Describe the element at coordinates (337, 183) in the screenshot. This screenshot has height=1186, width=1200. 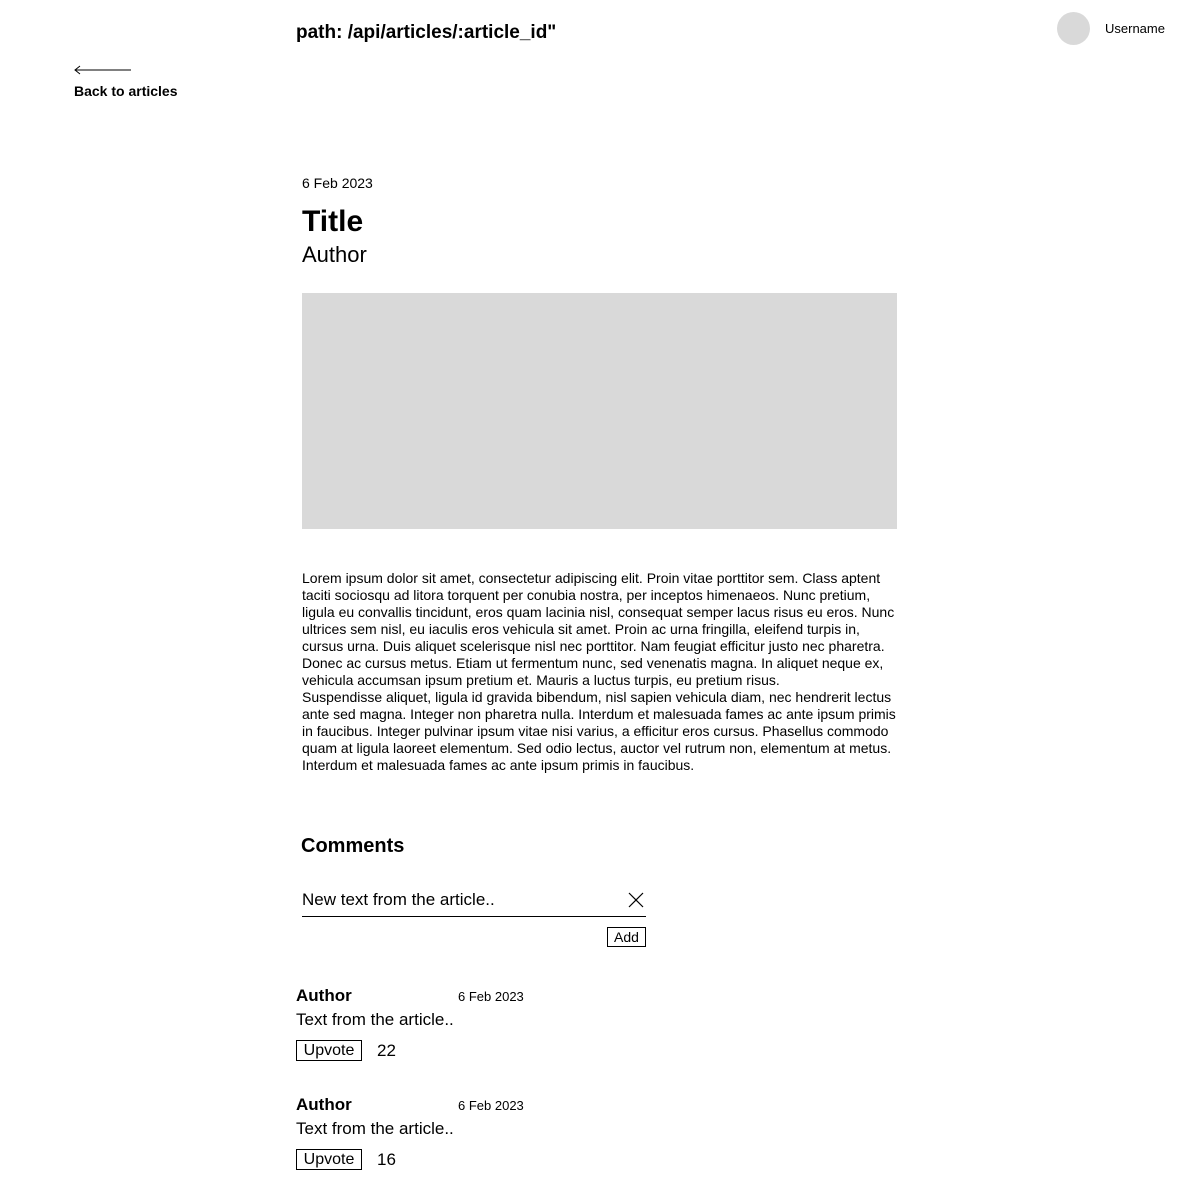
I see `article-date: 6 Feb 2023` at that location.